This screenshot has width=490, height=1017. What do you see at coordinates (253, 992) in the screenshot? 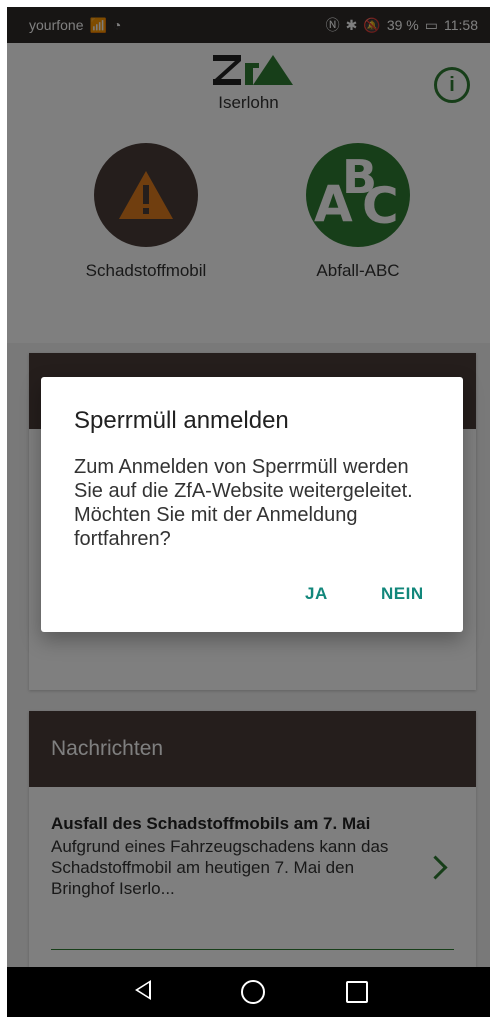
I see `home-icon` at bounding box center [253, 992].